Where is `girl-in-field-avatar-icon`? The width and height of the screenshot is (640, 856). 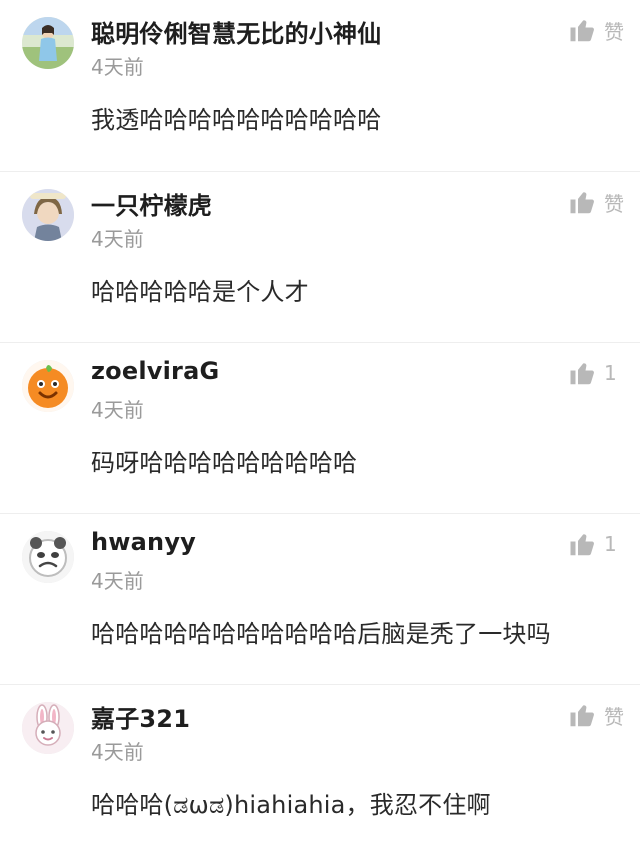 girl-in-field-avatar-icon is located at coordinates (48, 43).